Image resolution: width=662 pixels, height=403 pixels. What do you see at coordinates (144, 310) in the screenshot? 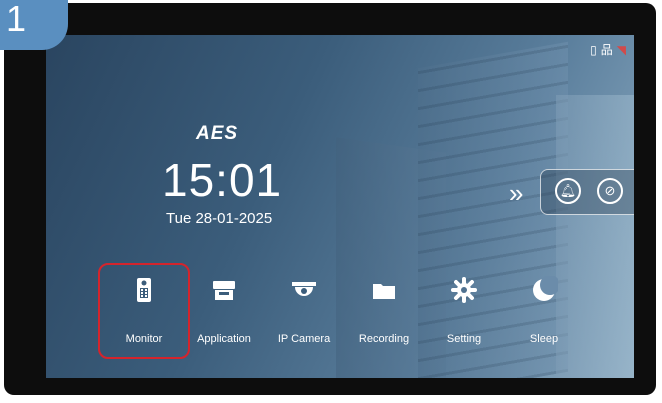
I see `menu-item-monitor: Monitor` at bounding box center [144, 310].